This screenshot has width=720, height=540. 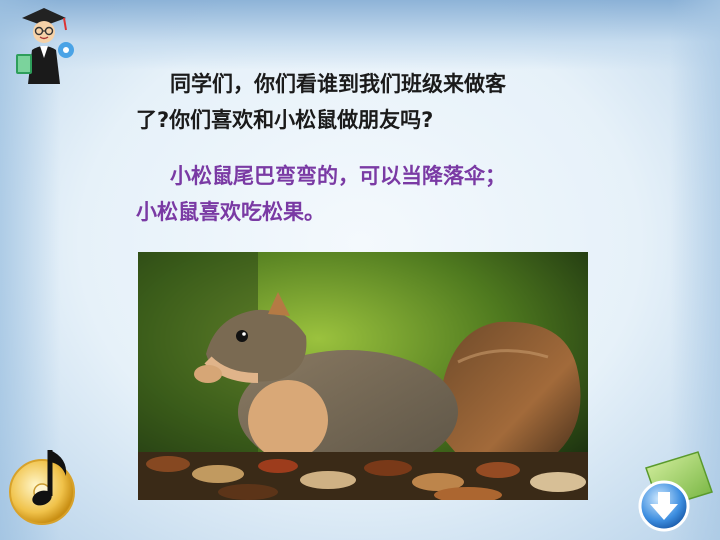 What do you see at coordinates (338, 176) in the screenshot?
I see `description-line-1: 小松鼠尾巴弯弯的，可以当降落伞；` at bounding box center [338, 176].